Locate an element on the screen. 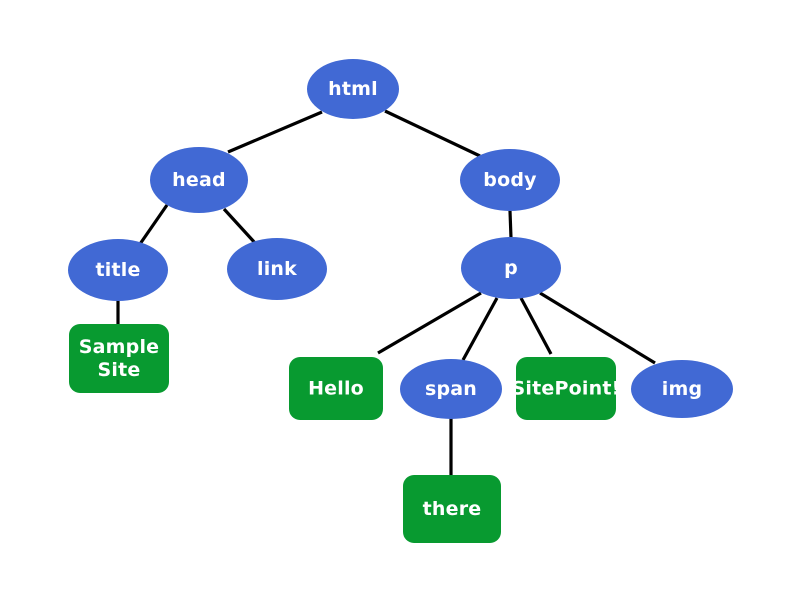 This screenshot has height=600, width=800. node-label-html: html is located at coordinates (353, 89).